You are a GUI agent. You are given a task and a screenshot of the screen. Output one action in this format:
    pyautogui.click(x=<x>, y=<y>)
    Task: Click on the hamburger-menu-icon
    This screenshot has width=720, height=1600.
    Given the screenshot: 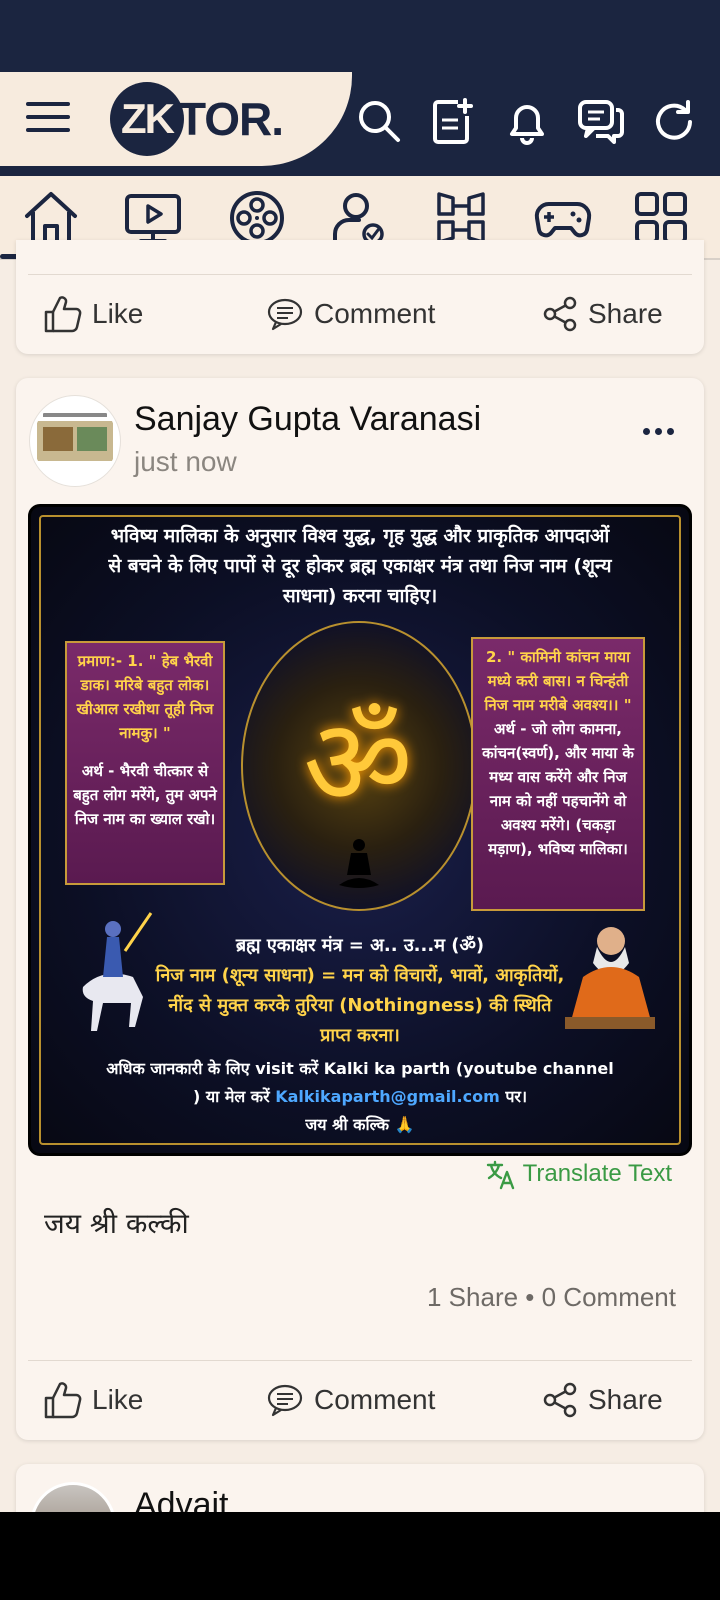 What is the action you would take?
    pyautogui.click(x=48, y=119)
    